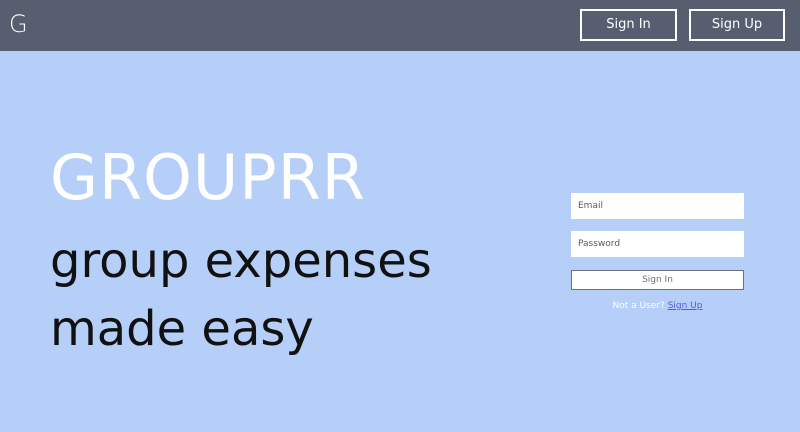  What do you see at coordinates (18, 24) in the screenshot?
I see `logo: G` at bounding box center [18, 24].